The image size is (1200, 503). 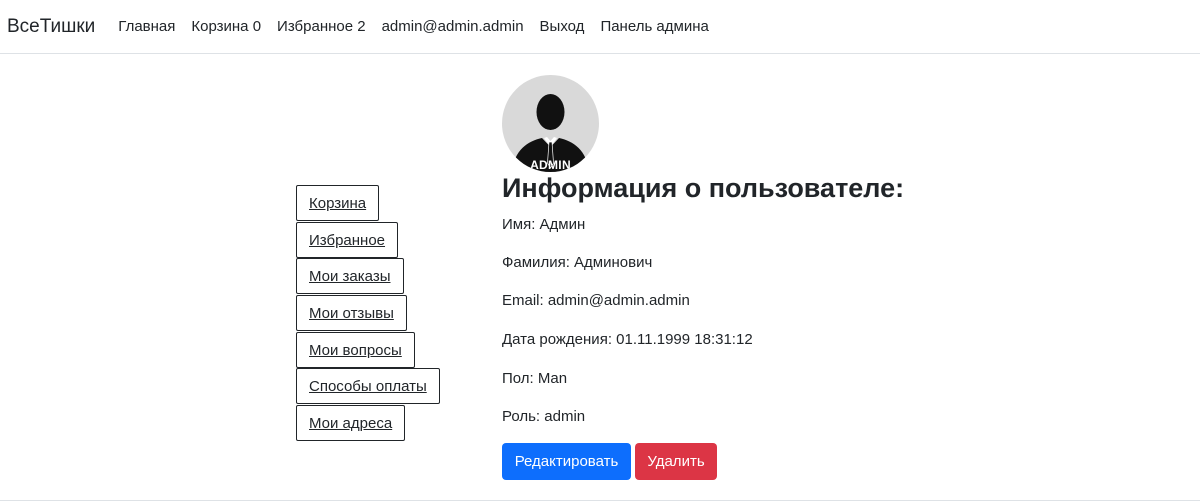 I want to click on nav-link-logout: Выход, so click(x=562, y=26).